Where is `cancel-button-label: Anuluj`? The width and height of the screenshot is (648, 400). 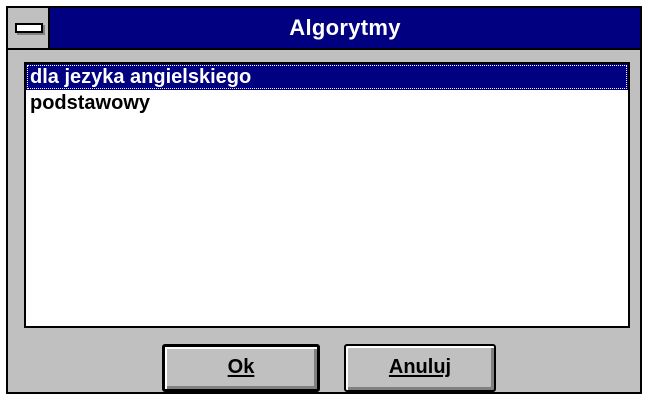
cancel-button-label: Anuluj is located at coordinates (420, 367).